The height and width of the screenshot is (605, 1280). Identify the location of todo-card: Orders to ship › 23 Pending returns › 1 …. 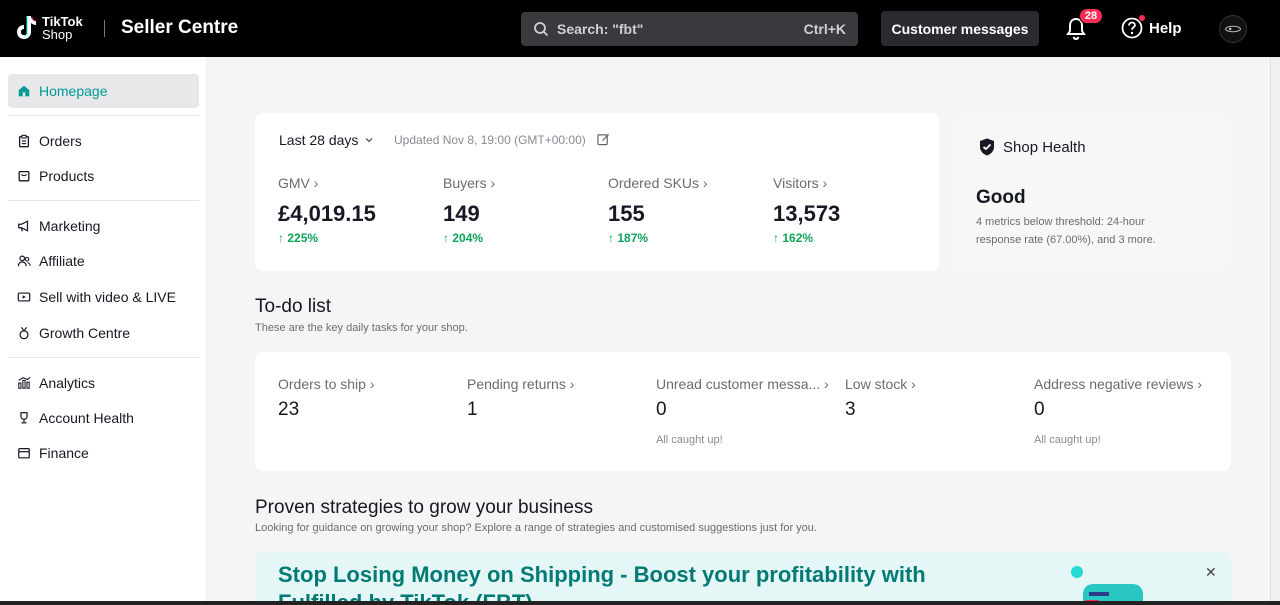
(743, 411).